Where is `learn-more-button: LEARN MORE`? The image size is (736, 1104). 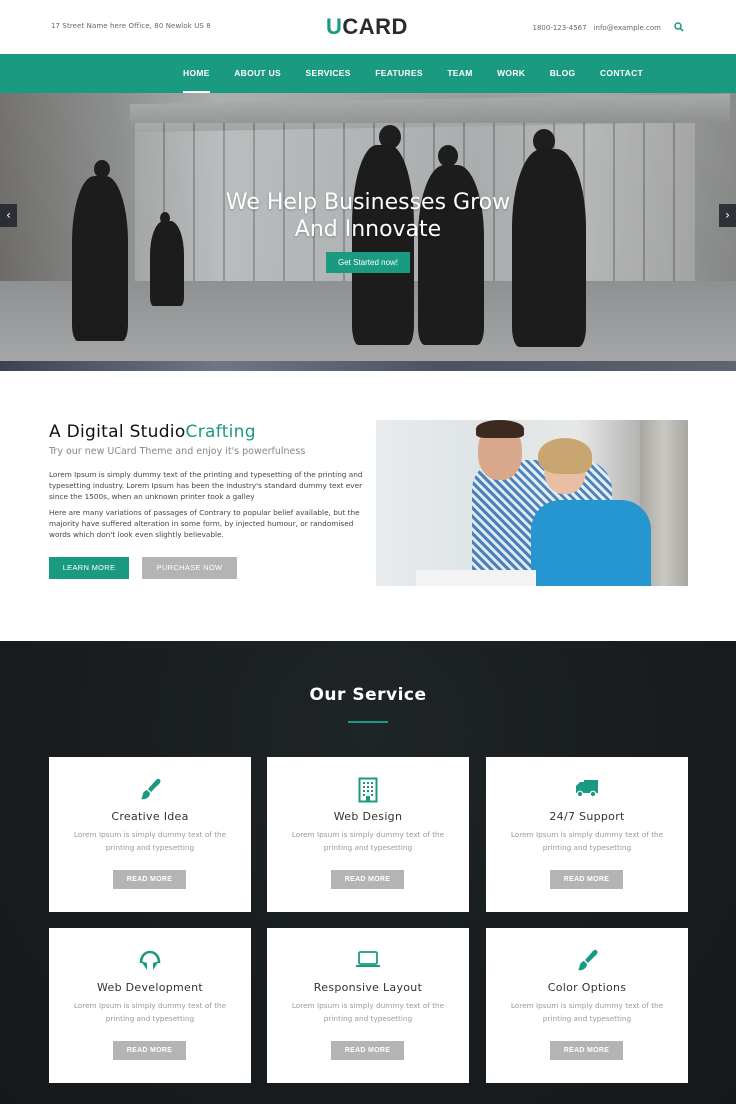 learn-more-button: LEARN MORE is located at coordinates (89, 568).